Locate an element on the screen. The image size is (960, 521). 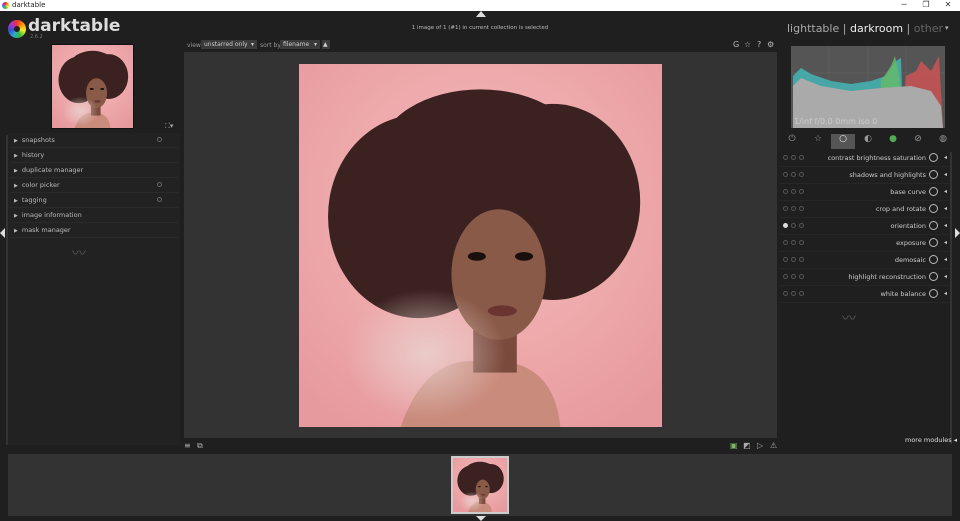
effect-icon: ◍ is located at coordinates (943, 141).